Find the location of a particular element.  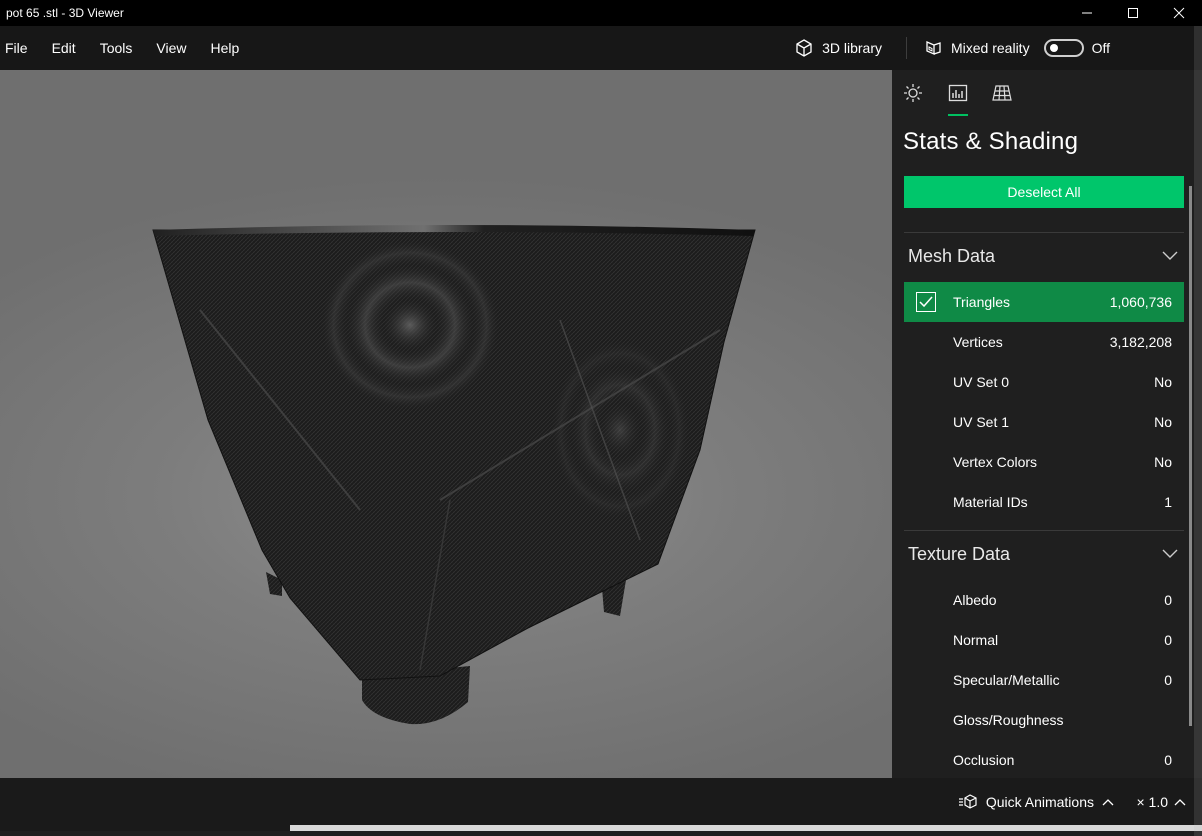

row-name: Gloss/Roughness is located at coordinates (1008, 720).